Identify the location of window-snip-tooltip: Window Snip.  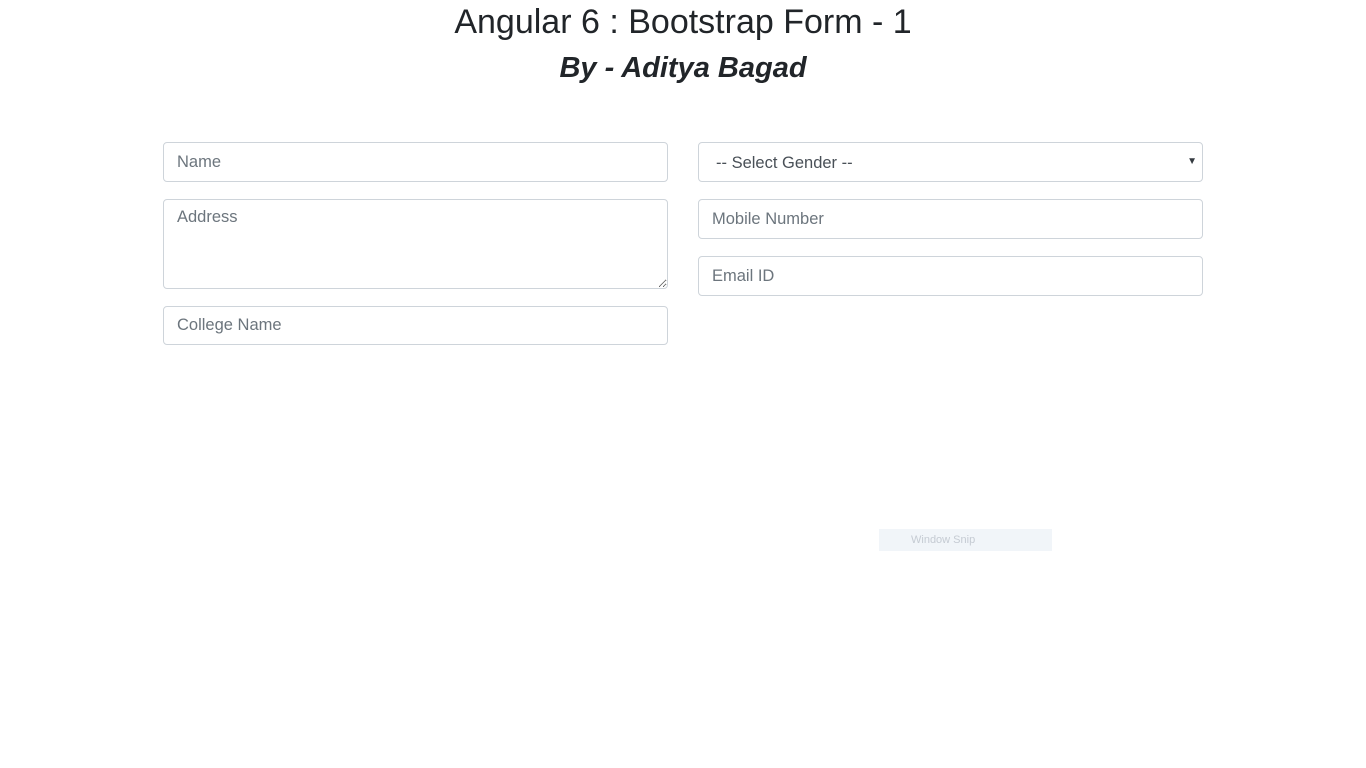
(965, 540).